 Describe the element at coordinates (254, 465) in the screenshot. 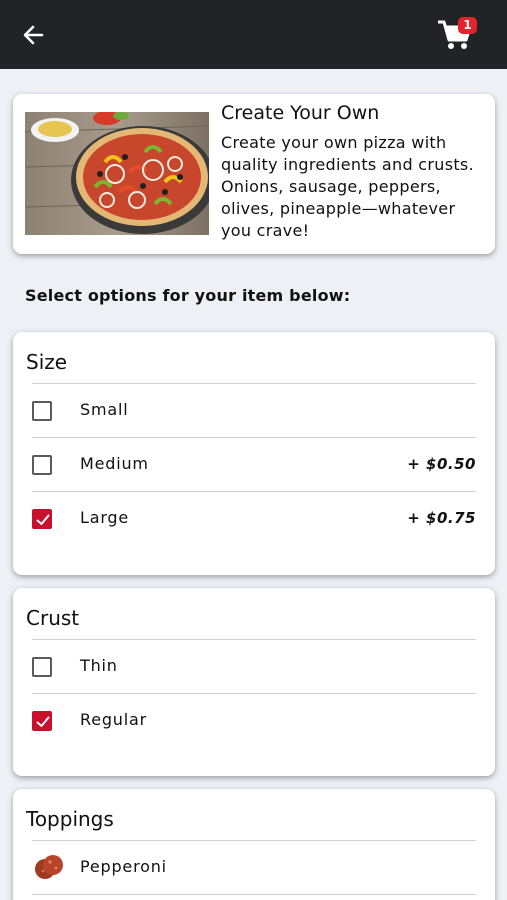

I see `option-size-medium: Medium + $0.50` at that location.